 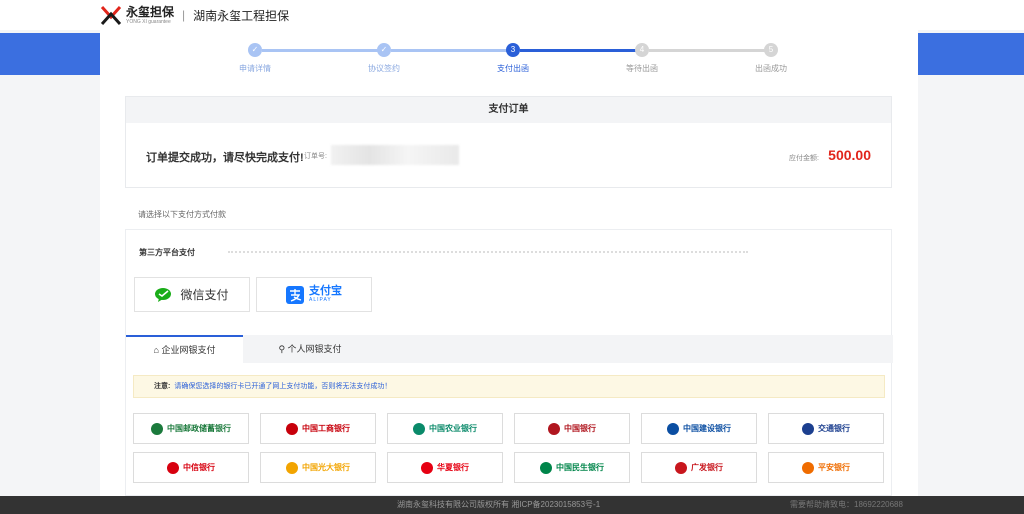 I want to click on wechat-pay-button: 微信支付, so click(x=192, y=294).